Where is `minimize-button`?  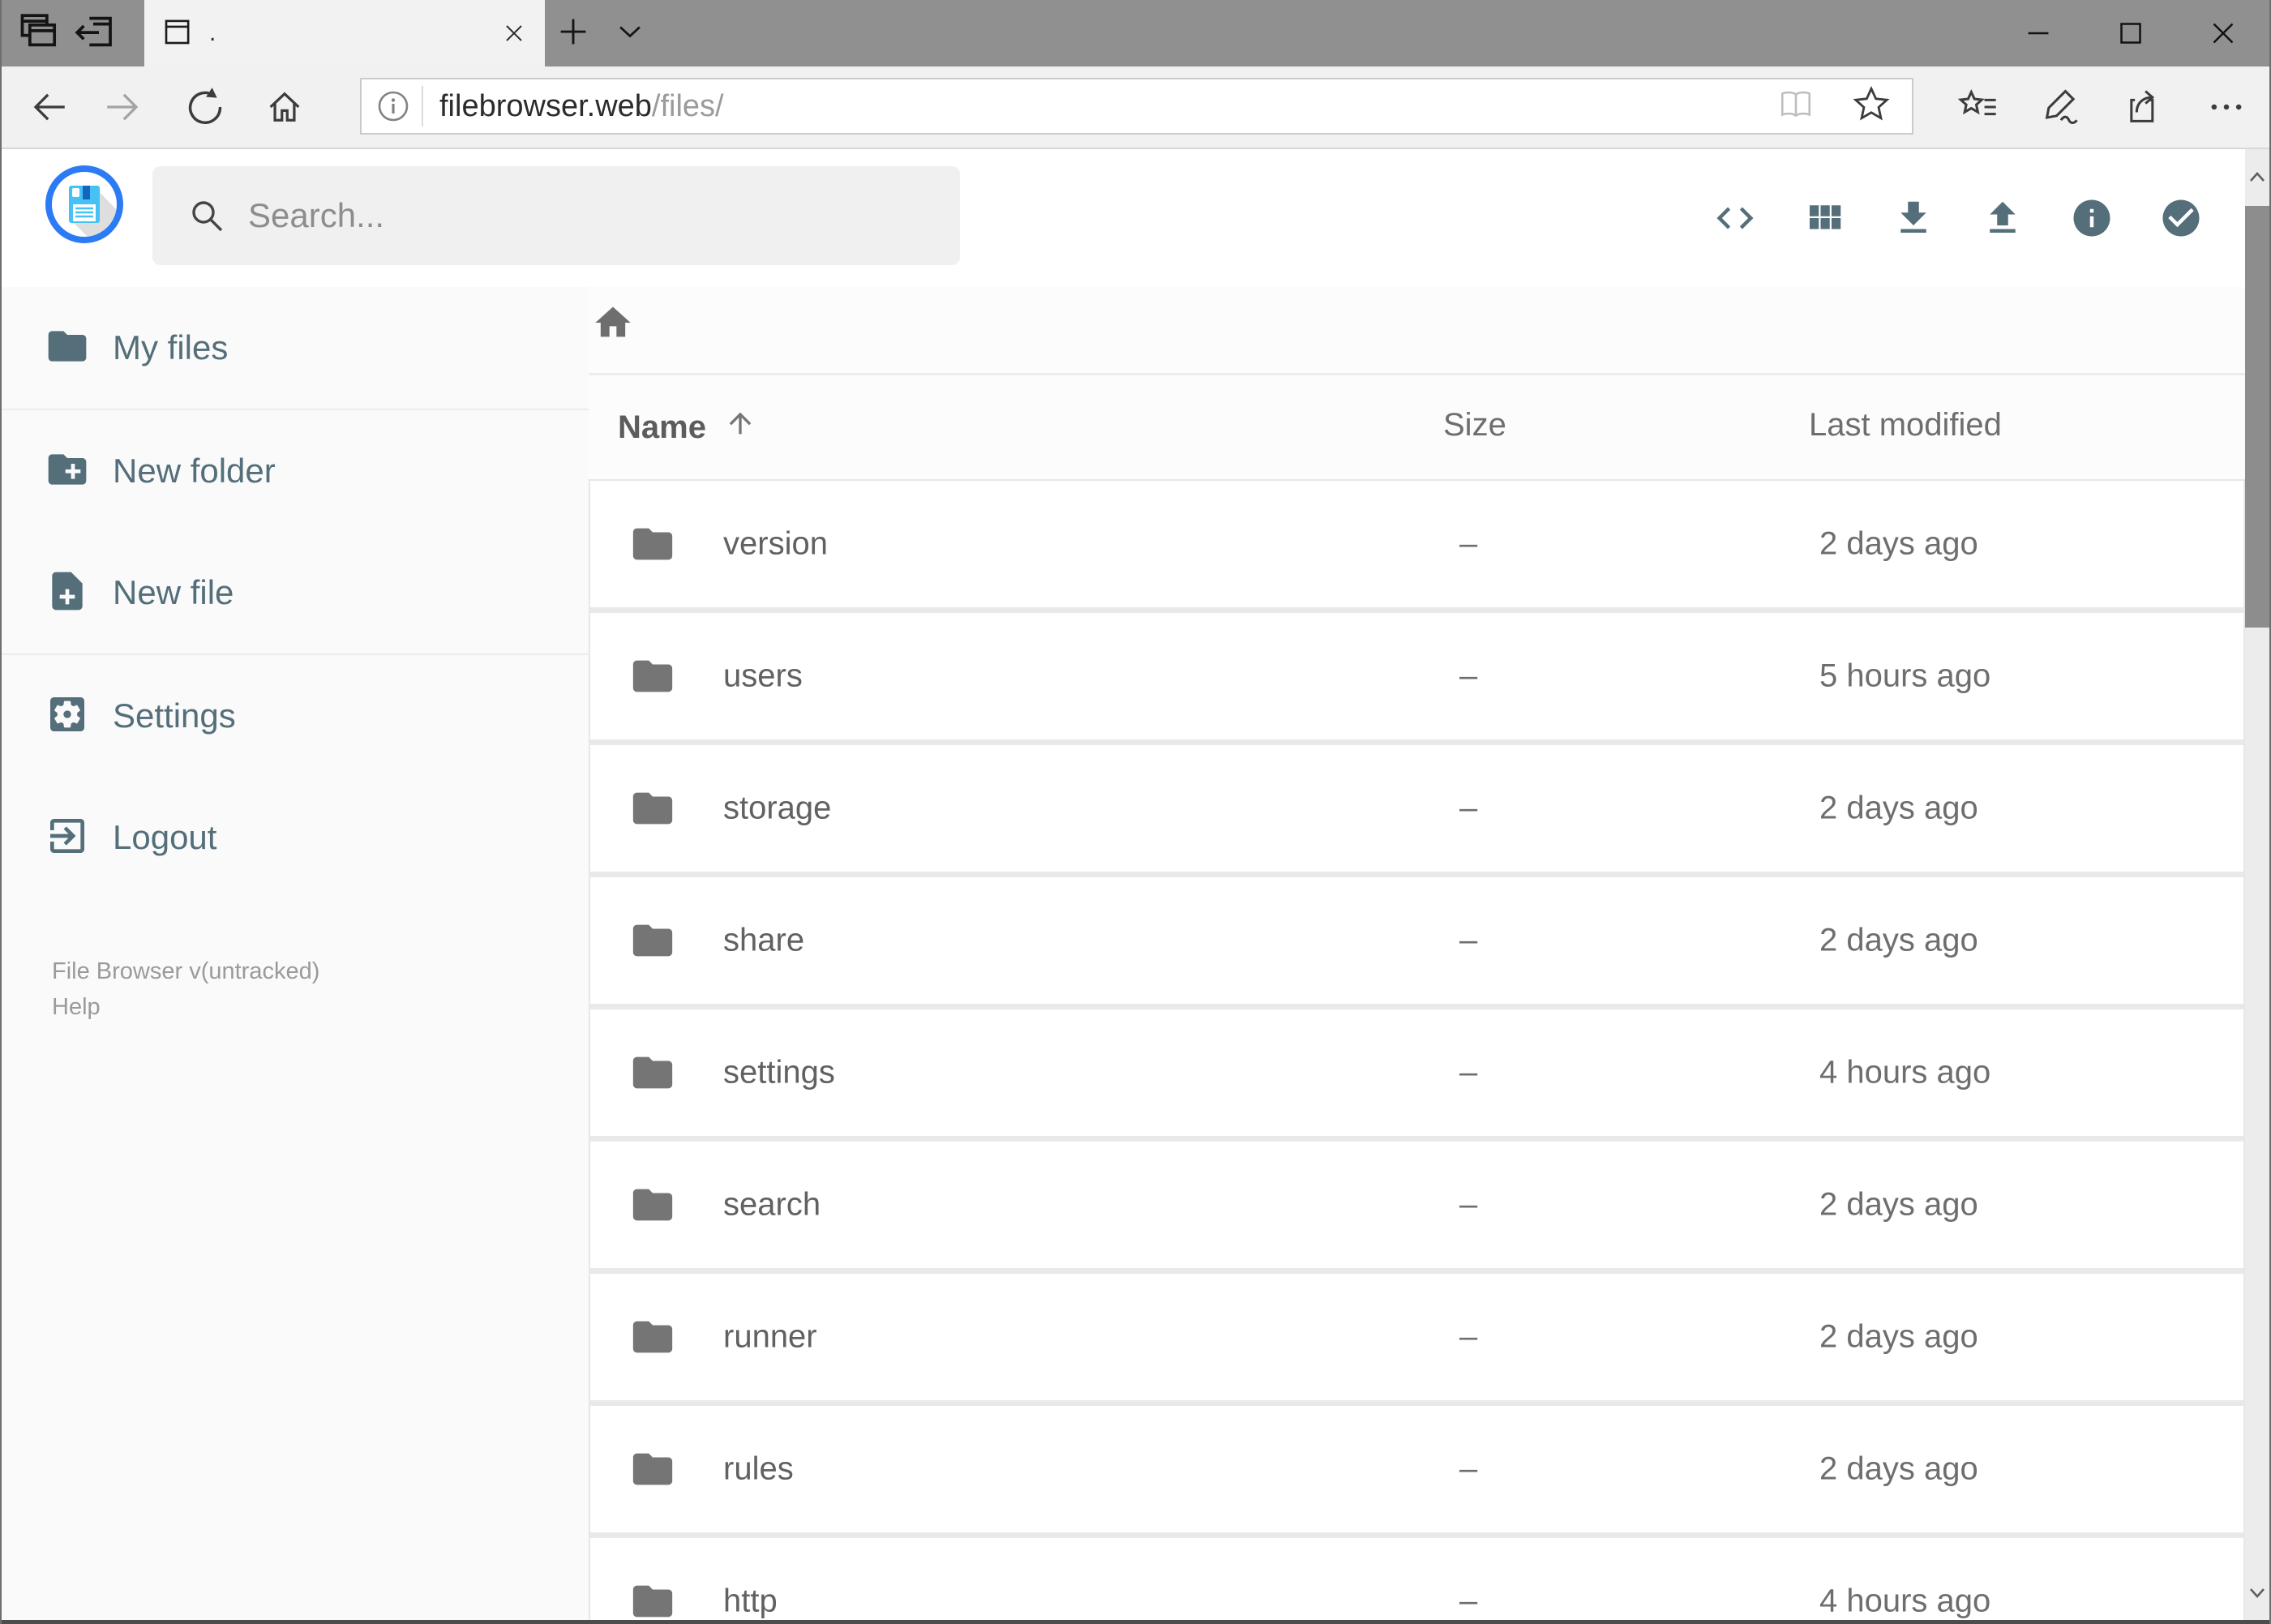 minimize-button is located at coordinates (2038, 33).